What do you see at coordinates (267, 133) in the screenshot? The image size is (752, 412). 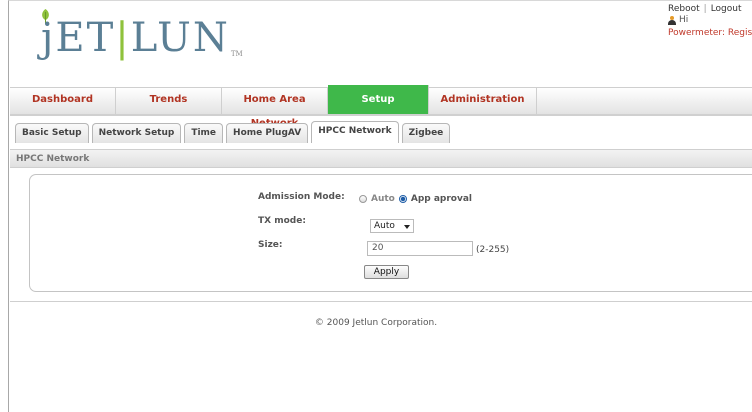 I see `tab-home-plugav: Home PlugAV` at bounding box center [267, 133].